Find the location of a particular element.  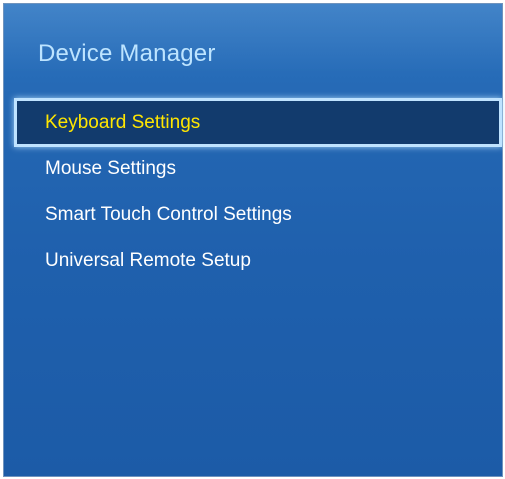

menu-item-mouse-settings: Mouse Settings is located at coordinates (258, 169).